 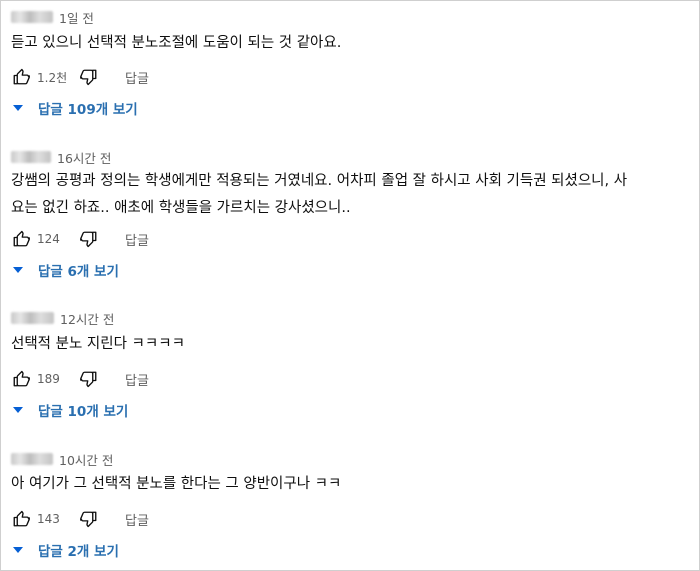 I want to click on comment-text: 아 여기가 그 선택적 분노를 한다는 그 양반이구나 ㅋㅋ, so click(x=176, y=484).